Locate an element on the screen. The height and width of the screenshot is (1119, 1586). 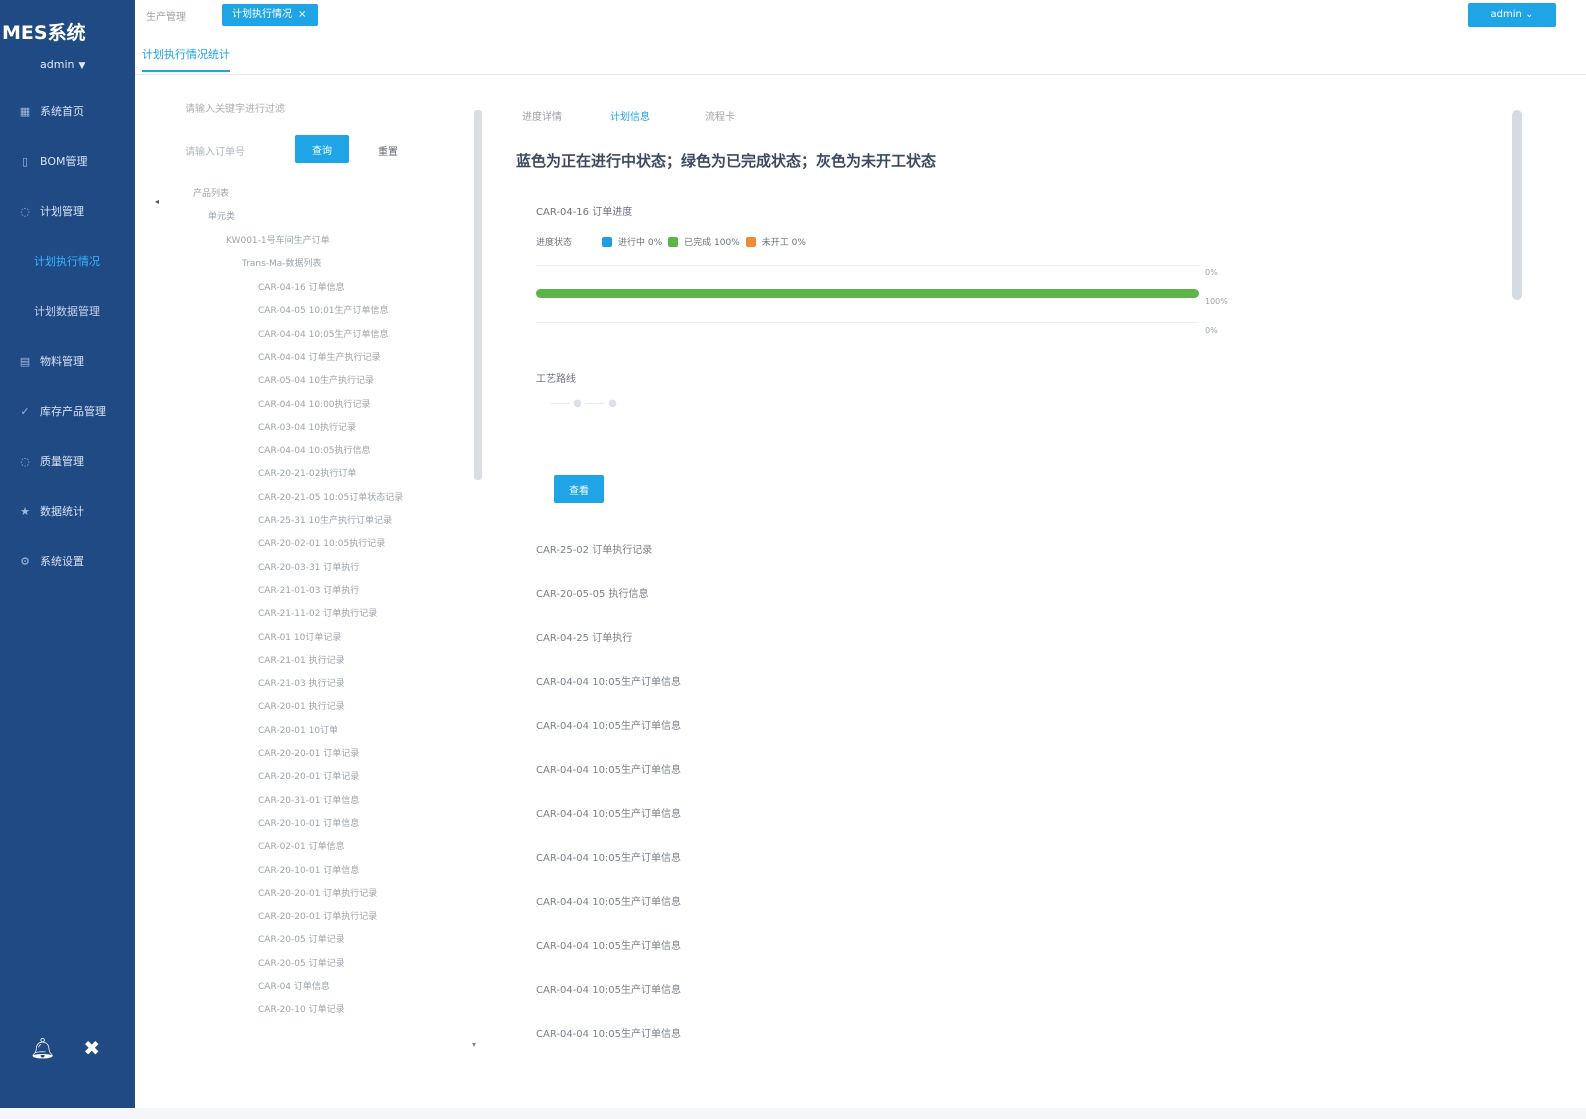
close-icon: ✖ is located at coordinates (91, 1048).